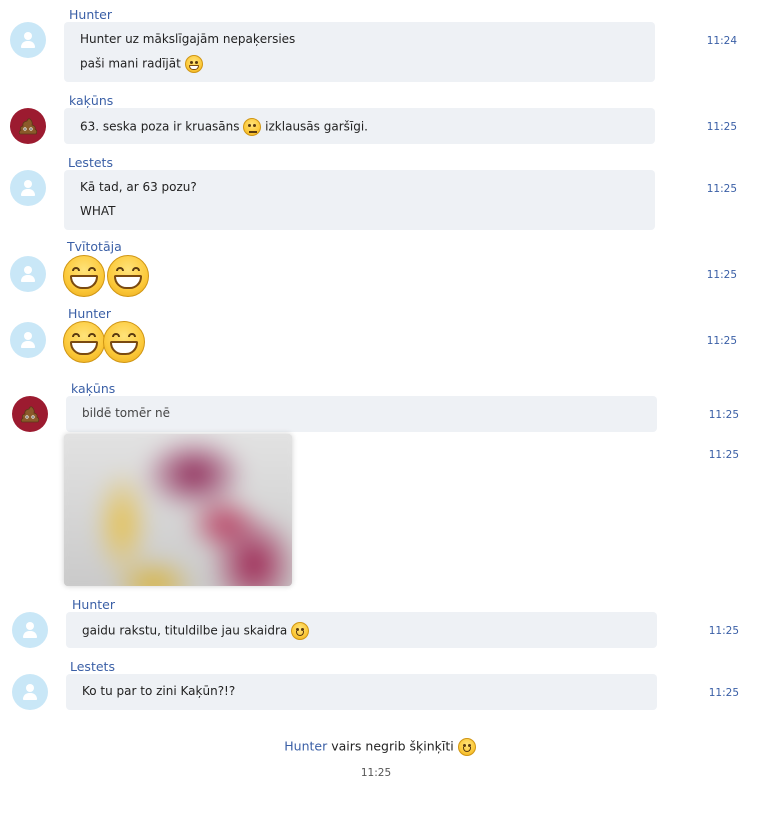  What do you see at coordinates (252, 127) in the screenshot?
I see `confused-emoji` at bounding box center [252, 127].